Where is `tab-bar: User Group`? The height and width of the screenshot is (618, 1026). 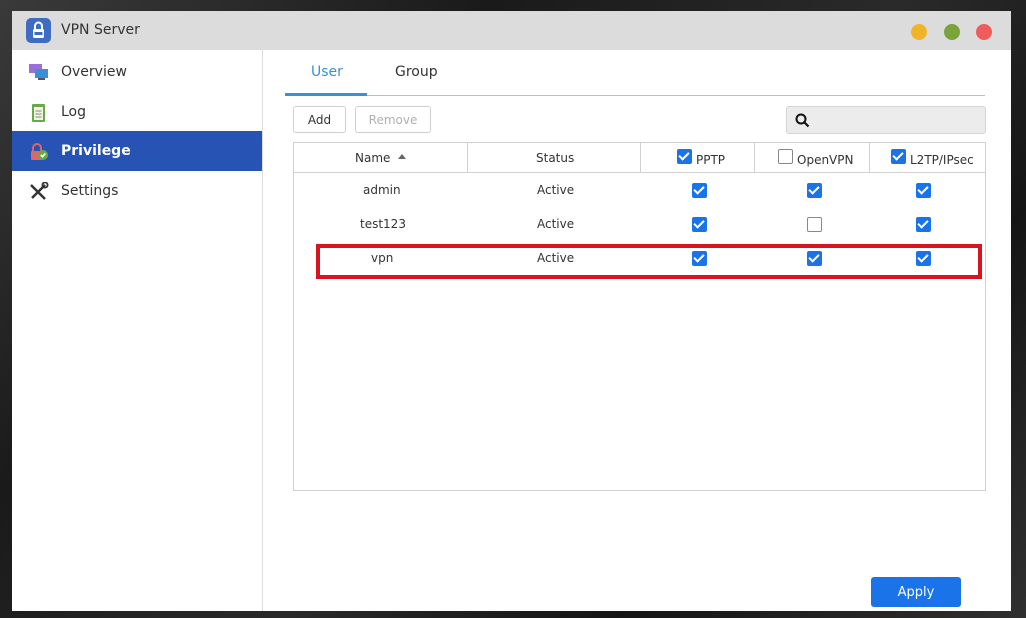
tab-bar: User Group is located at coordinates (635, 73).